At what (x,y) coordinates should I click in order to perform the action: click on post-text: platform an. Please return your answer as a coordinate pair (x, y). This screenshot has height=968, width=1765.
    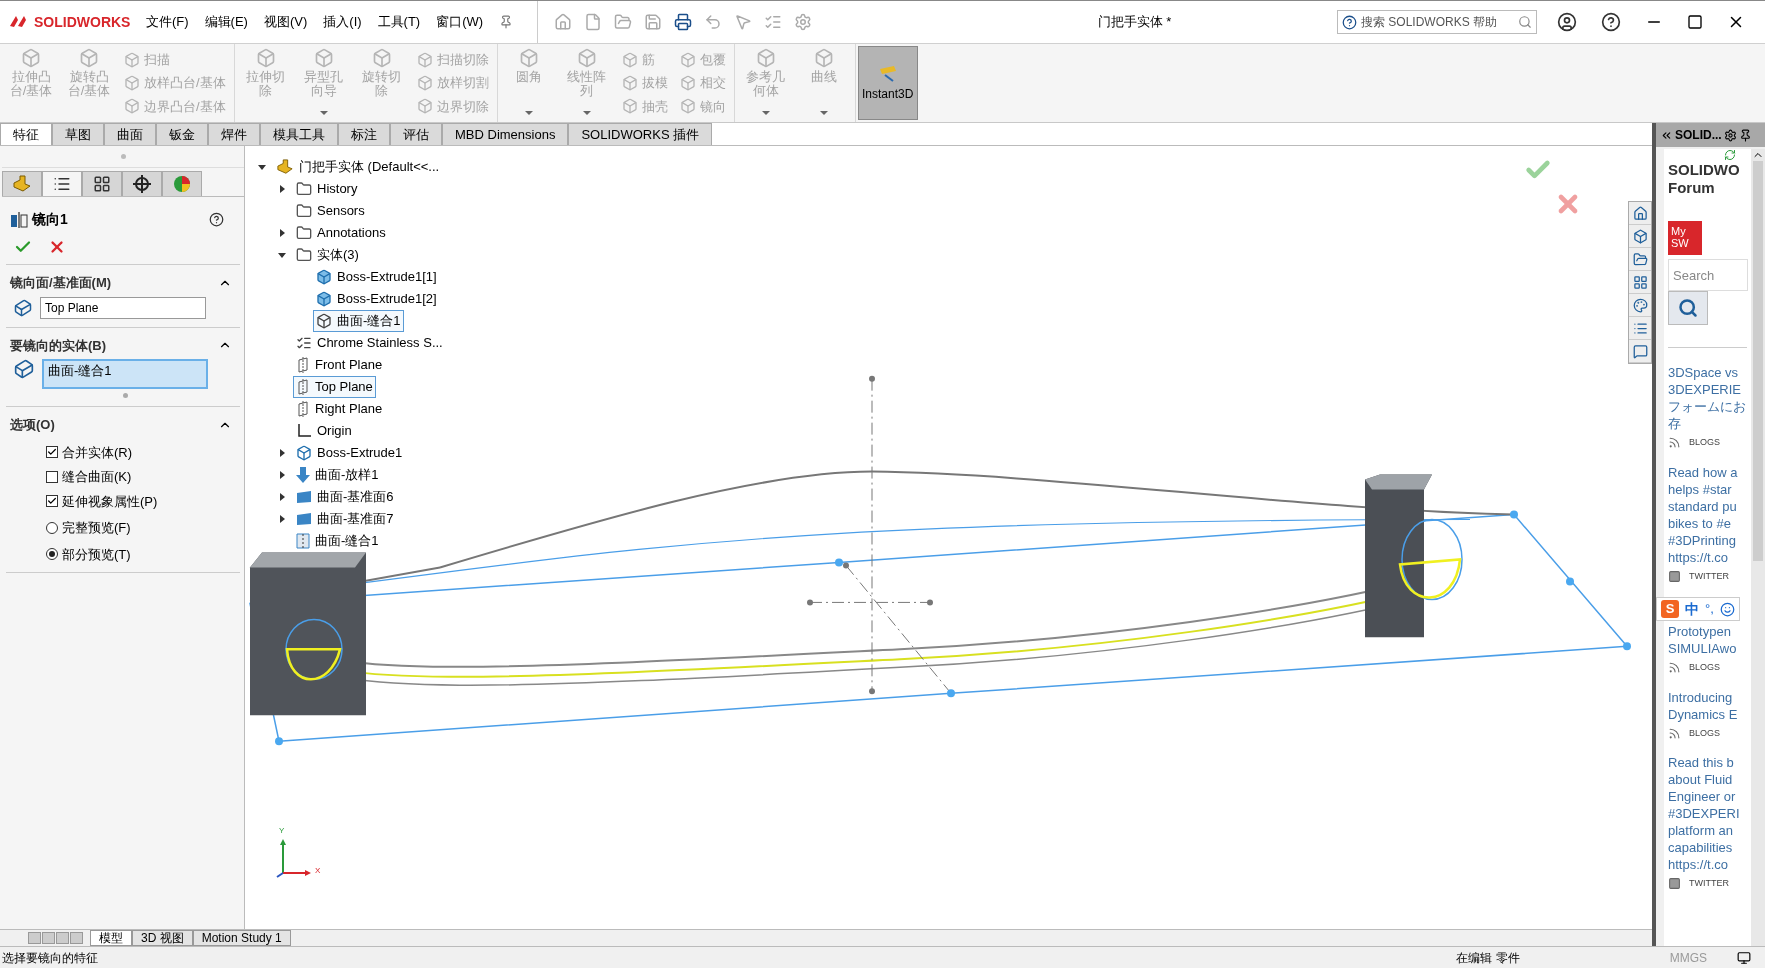
    Looking at the image, I should click on (1709, 830).